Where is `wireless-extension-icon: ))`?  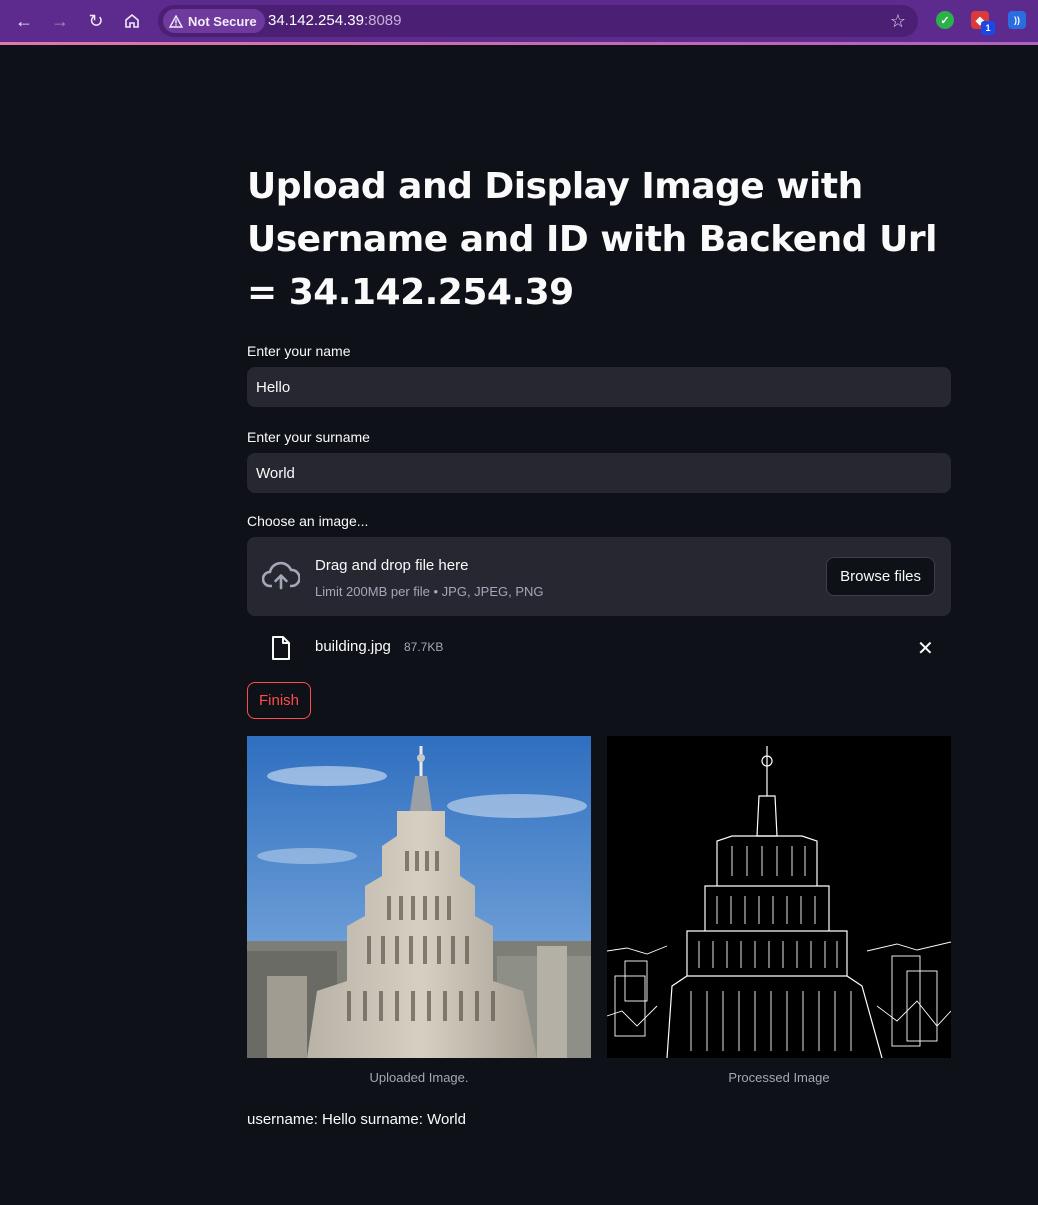 wireless-extension-icon: )) is located at coordinates (1017, 20).